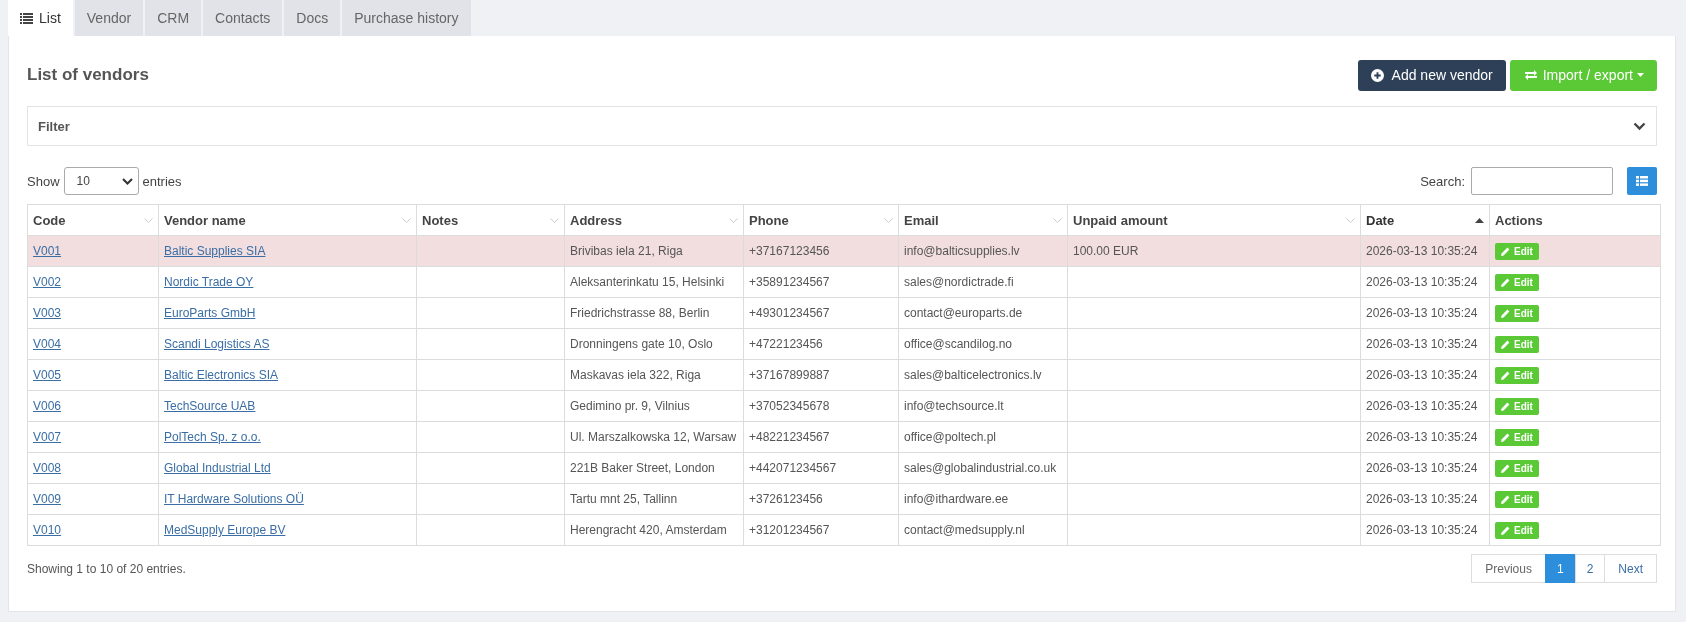  I want to click on columns-button, so click(1642, 181).